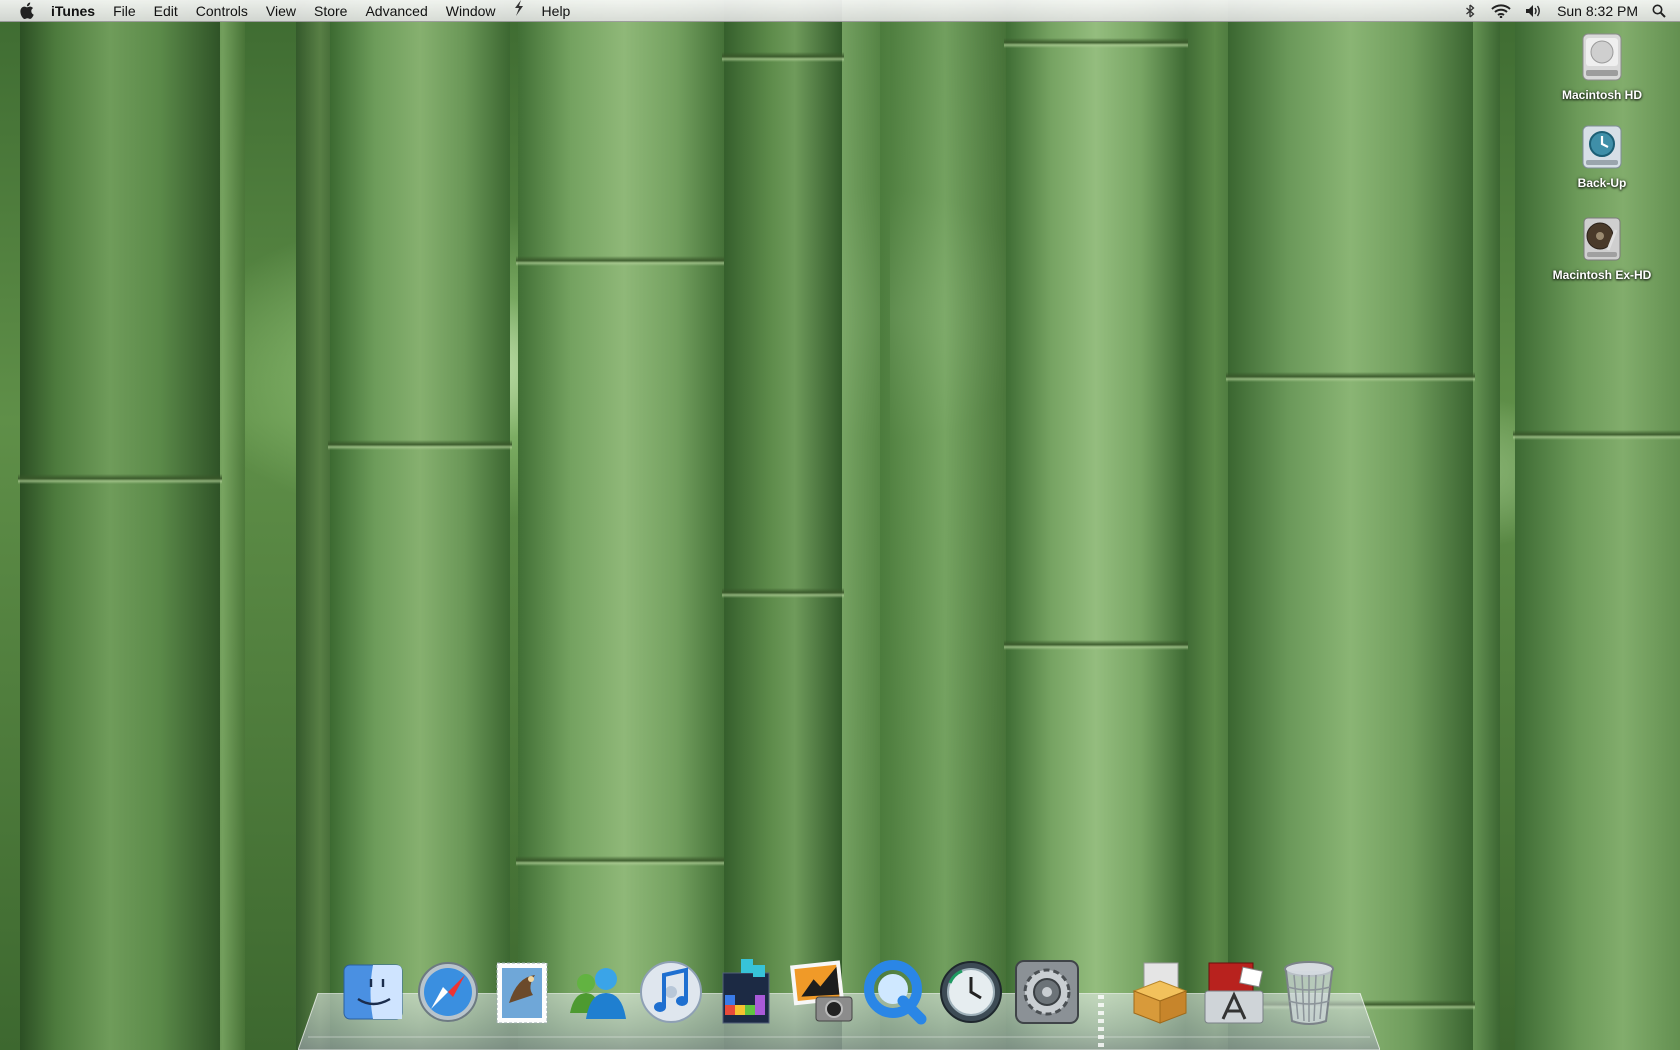 The image size is (1680, 1050). What do you see at coordinates (1470, 11) in the screenshot?
I see `bluetooth-status-icon` at bounding box center [1470, 11].